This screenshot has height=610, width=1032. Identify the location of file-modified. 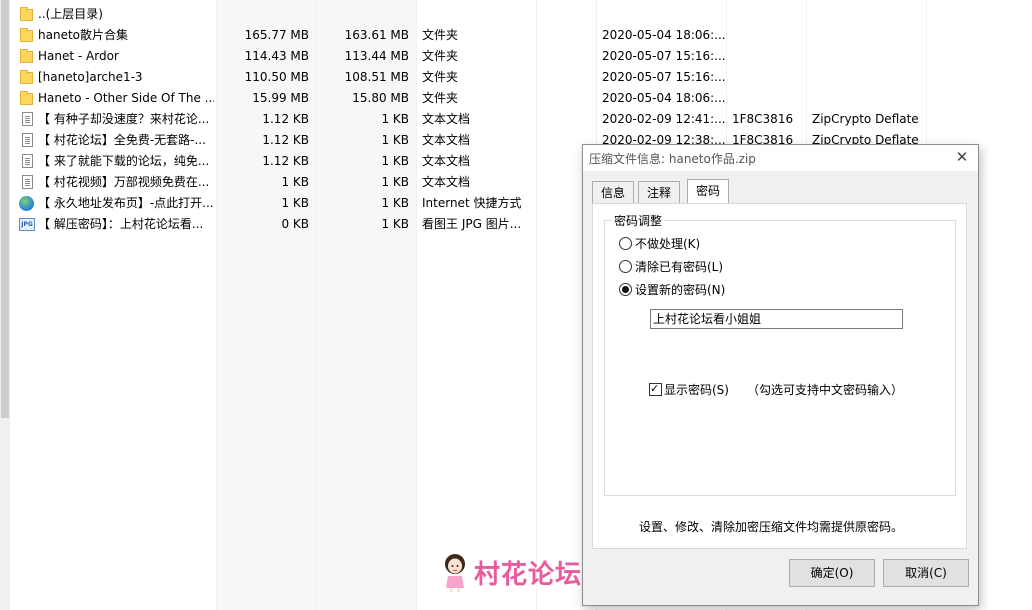
(664, 14).